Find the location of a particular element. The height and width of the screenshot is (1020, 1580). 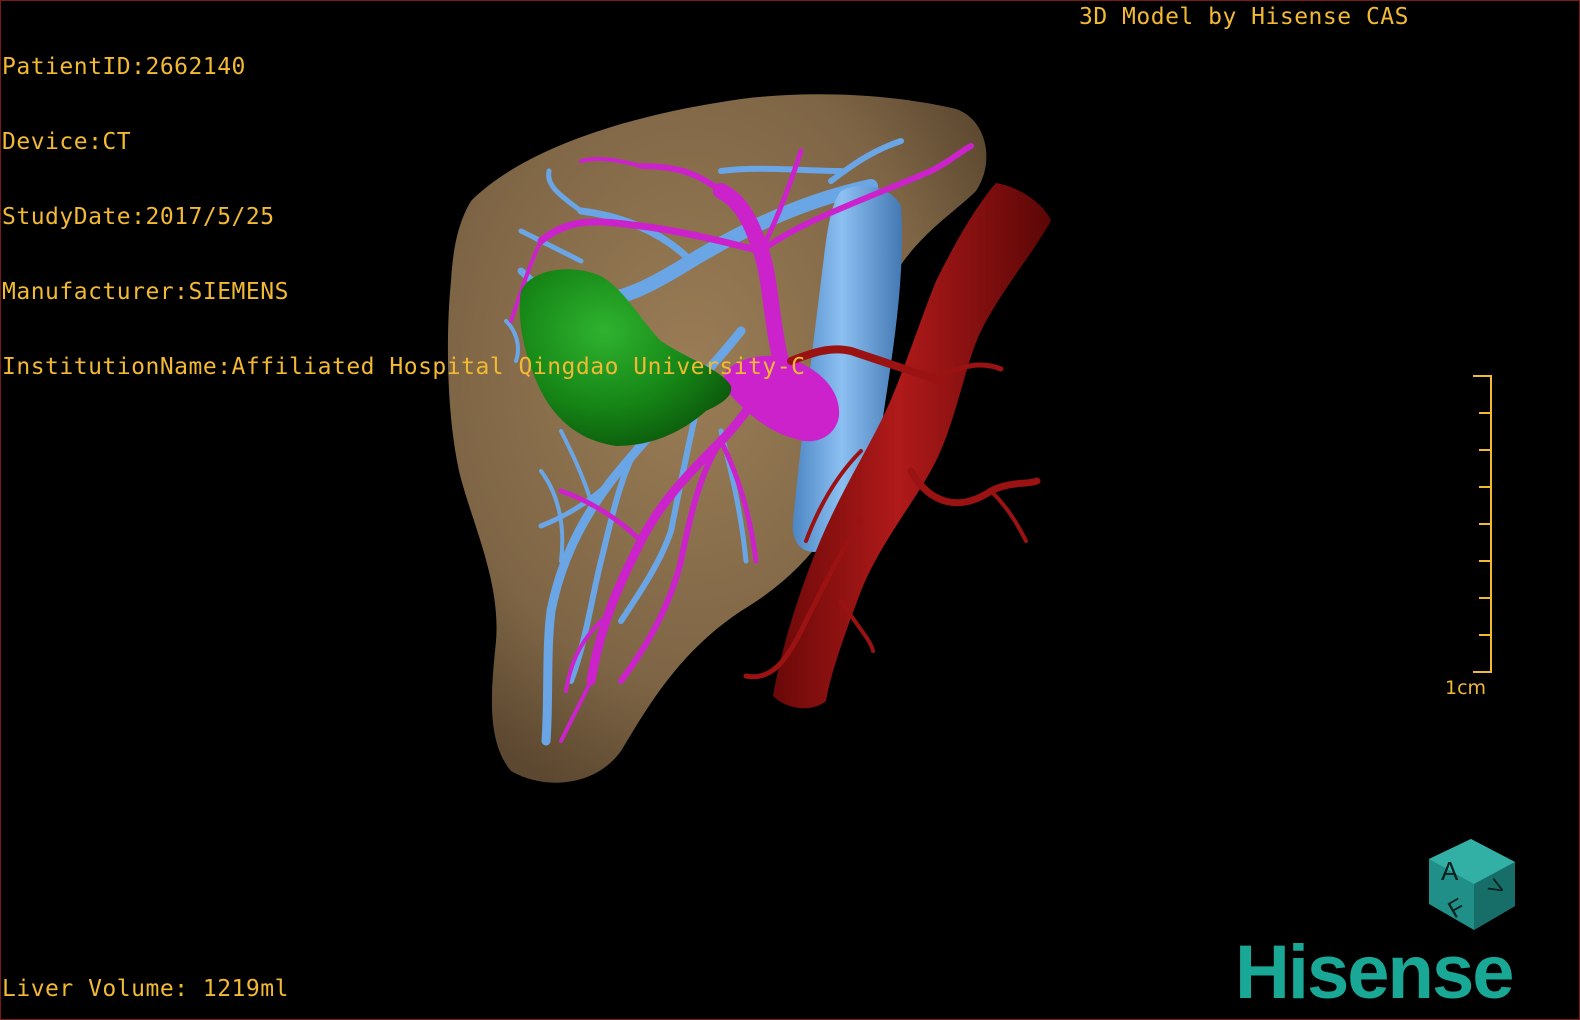

cube-face-a: A is located at coordinates (1450, 871).